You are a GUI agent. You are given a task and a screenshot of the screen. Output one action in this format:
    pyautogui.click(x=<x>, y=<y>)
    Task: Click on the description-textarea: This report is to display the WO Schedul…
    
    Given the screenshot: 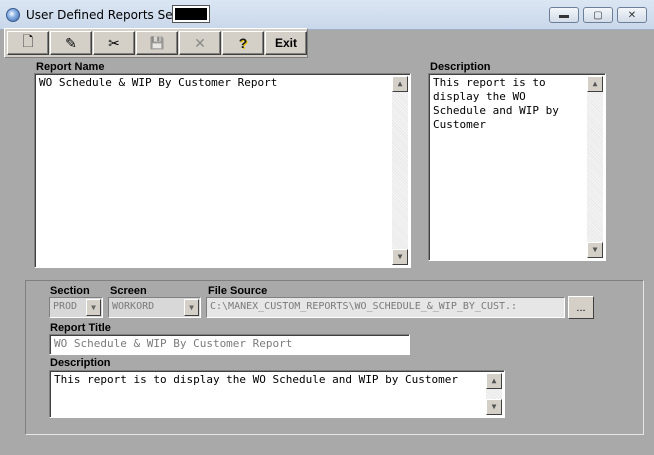 What is the action you would take?
    pyautogui.click(x=517, y=167)
    